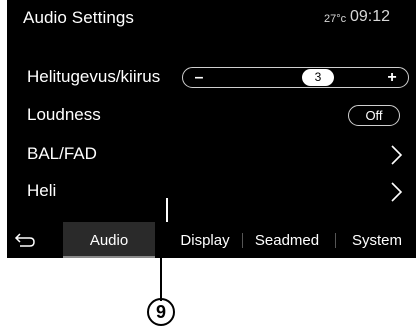  I want to click on page-title: Audio Settings, so click(79, 17).